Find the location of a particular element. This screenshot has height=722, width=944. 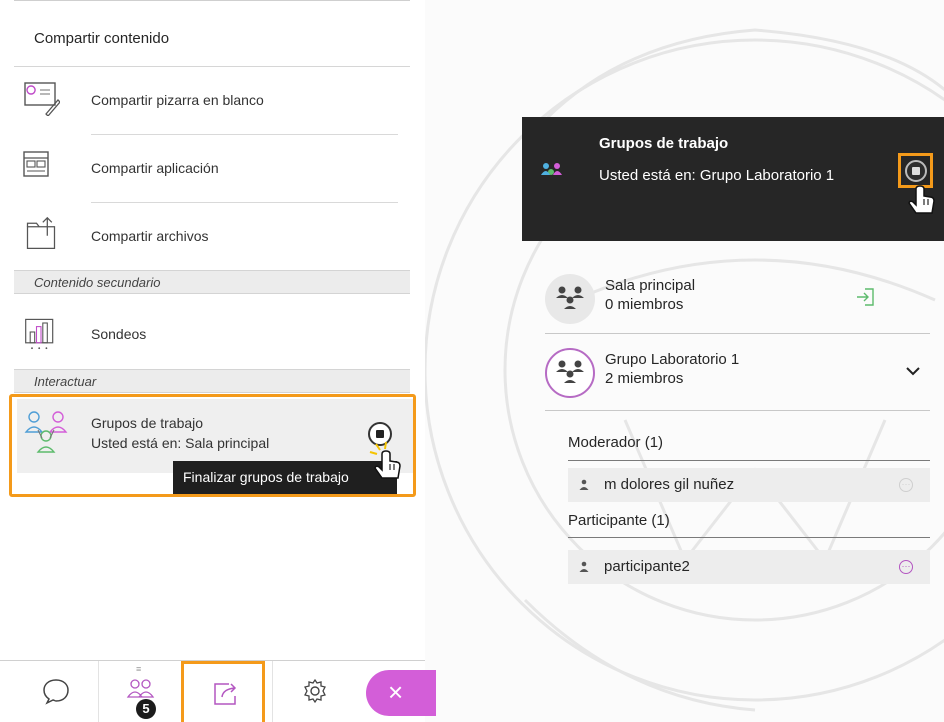

application-window-icon is located at coordinates (36, 164).